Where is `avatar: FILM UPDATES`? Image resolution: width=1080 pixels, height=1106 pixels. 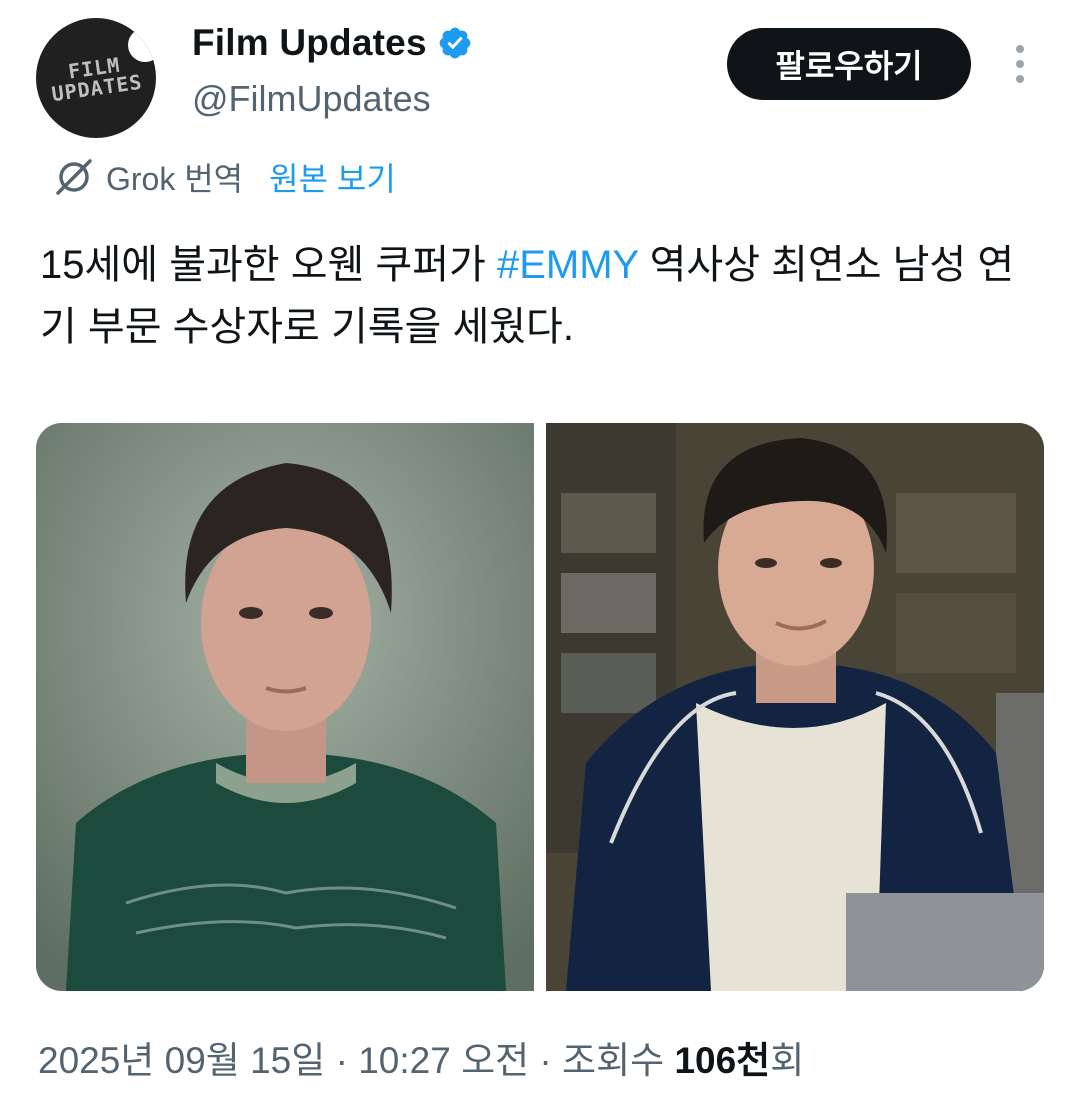
avatar: FILM UPDATES is located at coordinates (96, 78).